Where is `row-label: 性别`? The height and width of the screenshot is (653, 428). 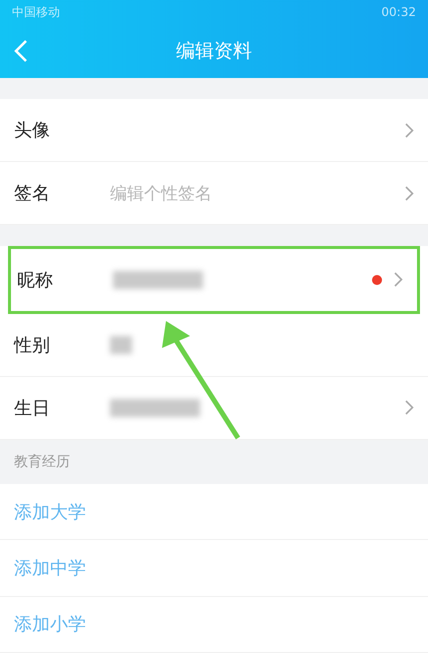
row-label: 性别 is located at coordinates (32, 345).